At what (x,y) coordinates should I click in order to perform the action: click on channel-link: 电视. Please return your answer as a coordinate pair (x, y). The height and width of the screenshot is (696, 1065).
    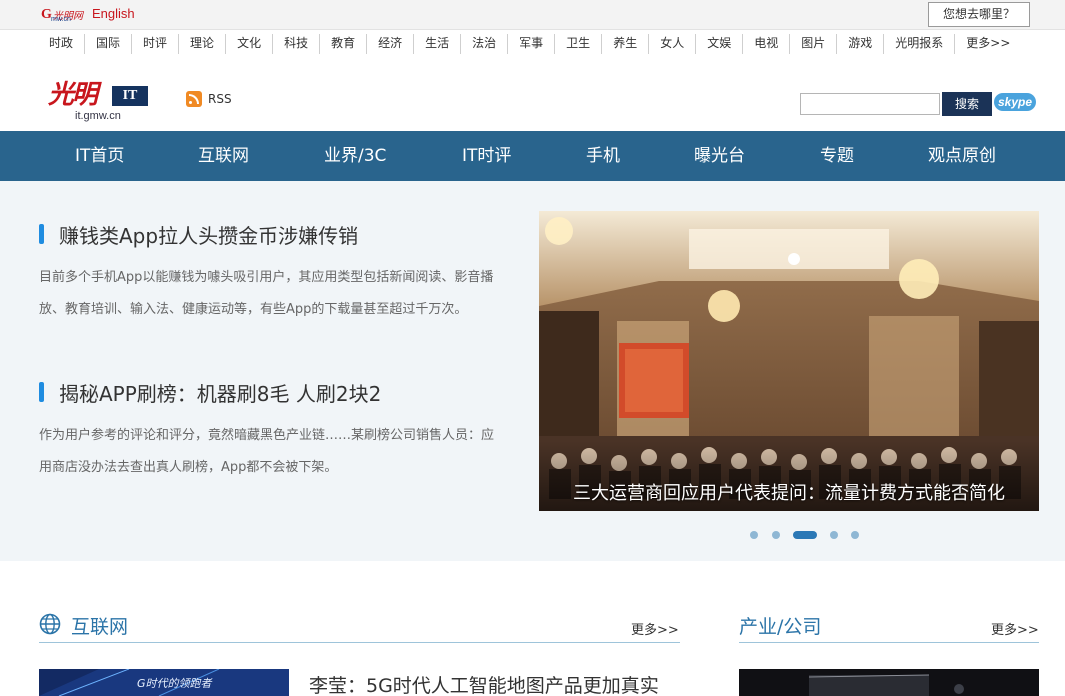
    Looking at the image, I should click on (767, 44).